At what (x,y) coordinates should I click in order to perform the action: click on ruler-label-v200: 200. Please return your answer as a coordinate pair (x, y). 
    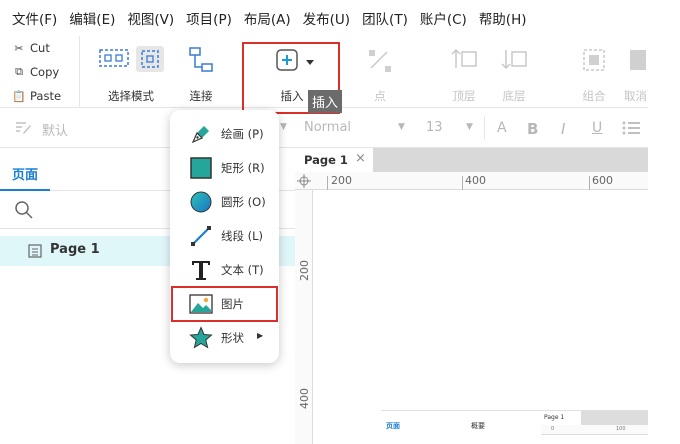
    Looking at the image, I should click on (304, 270).